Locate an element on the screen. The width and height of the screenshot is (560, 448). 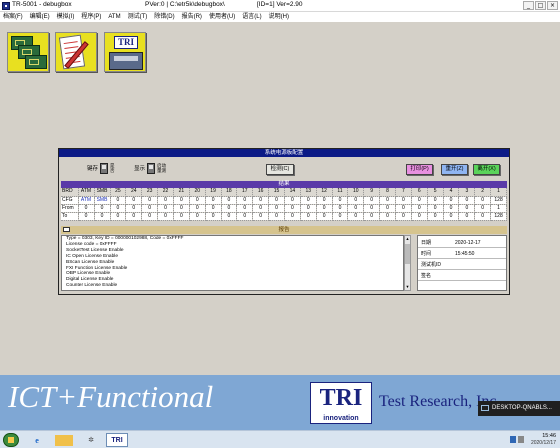
maximize-button: □ is located at coordinates (540, 5).